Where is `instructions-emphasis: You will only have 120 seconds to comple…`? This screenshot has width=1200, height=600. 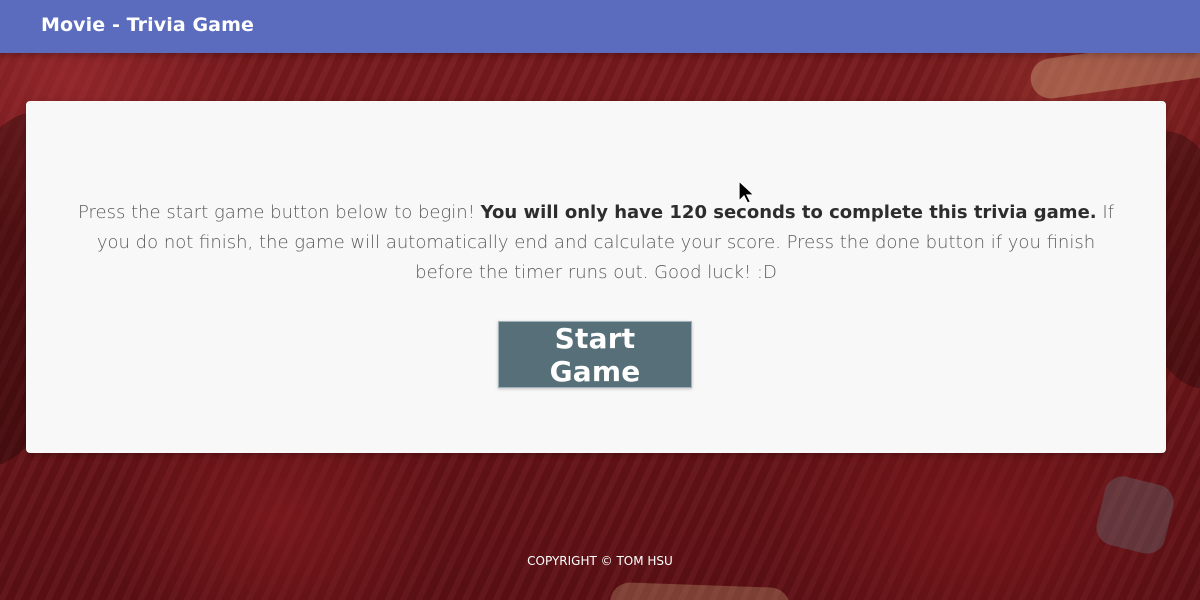
instructions-emphasis: You will only have 120 seconds to comple… is located at coordinates (788, 212).